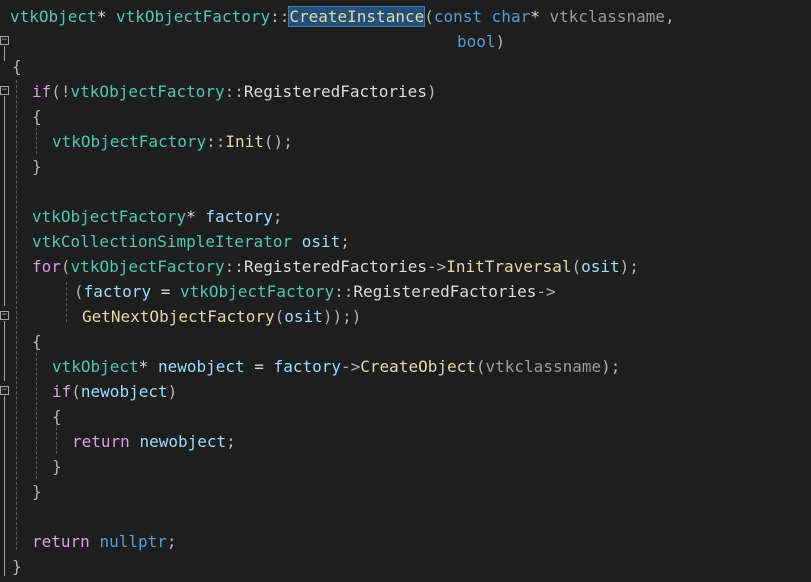 The height and width of the screenshot is (582, 811). Describe the element at coordinates (46, 266) in the screenshot. I see `code-token: for` at that location.